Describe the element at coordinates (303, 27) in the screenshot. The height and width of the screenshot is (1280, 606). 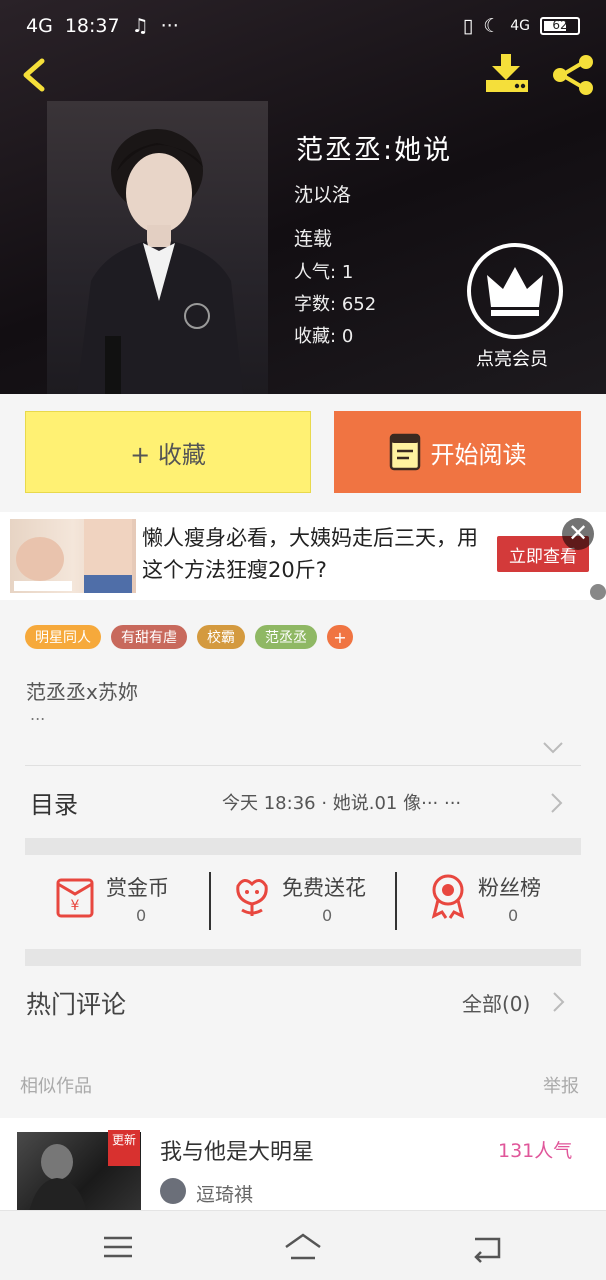
I see `status-bar: 4G 18:37 ♫ ··· ▯ ☾ 4G 62` at that location.